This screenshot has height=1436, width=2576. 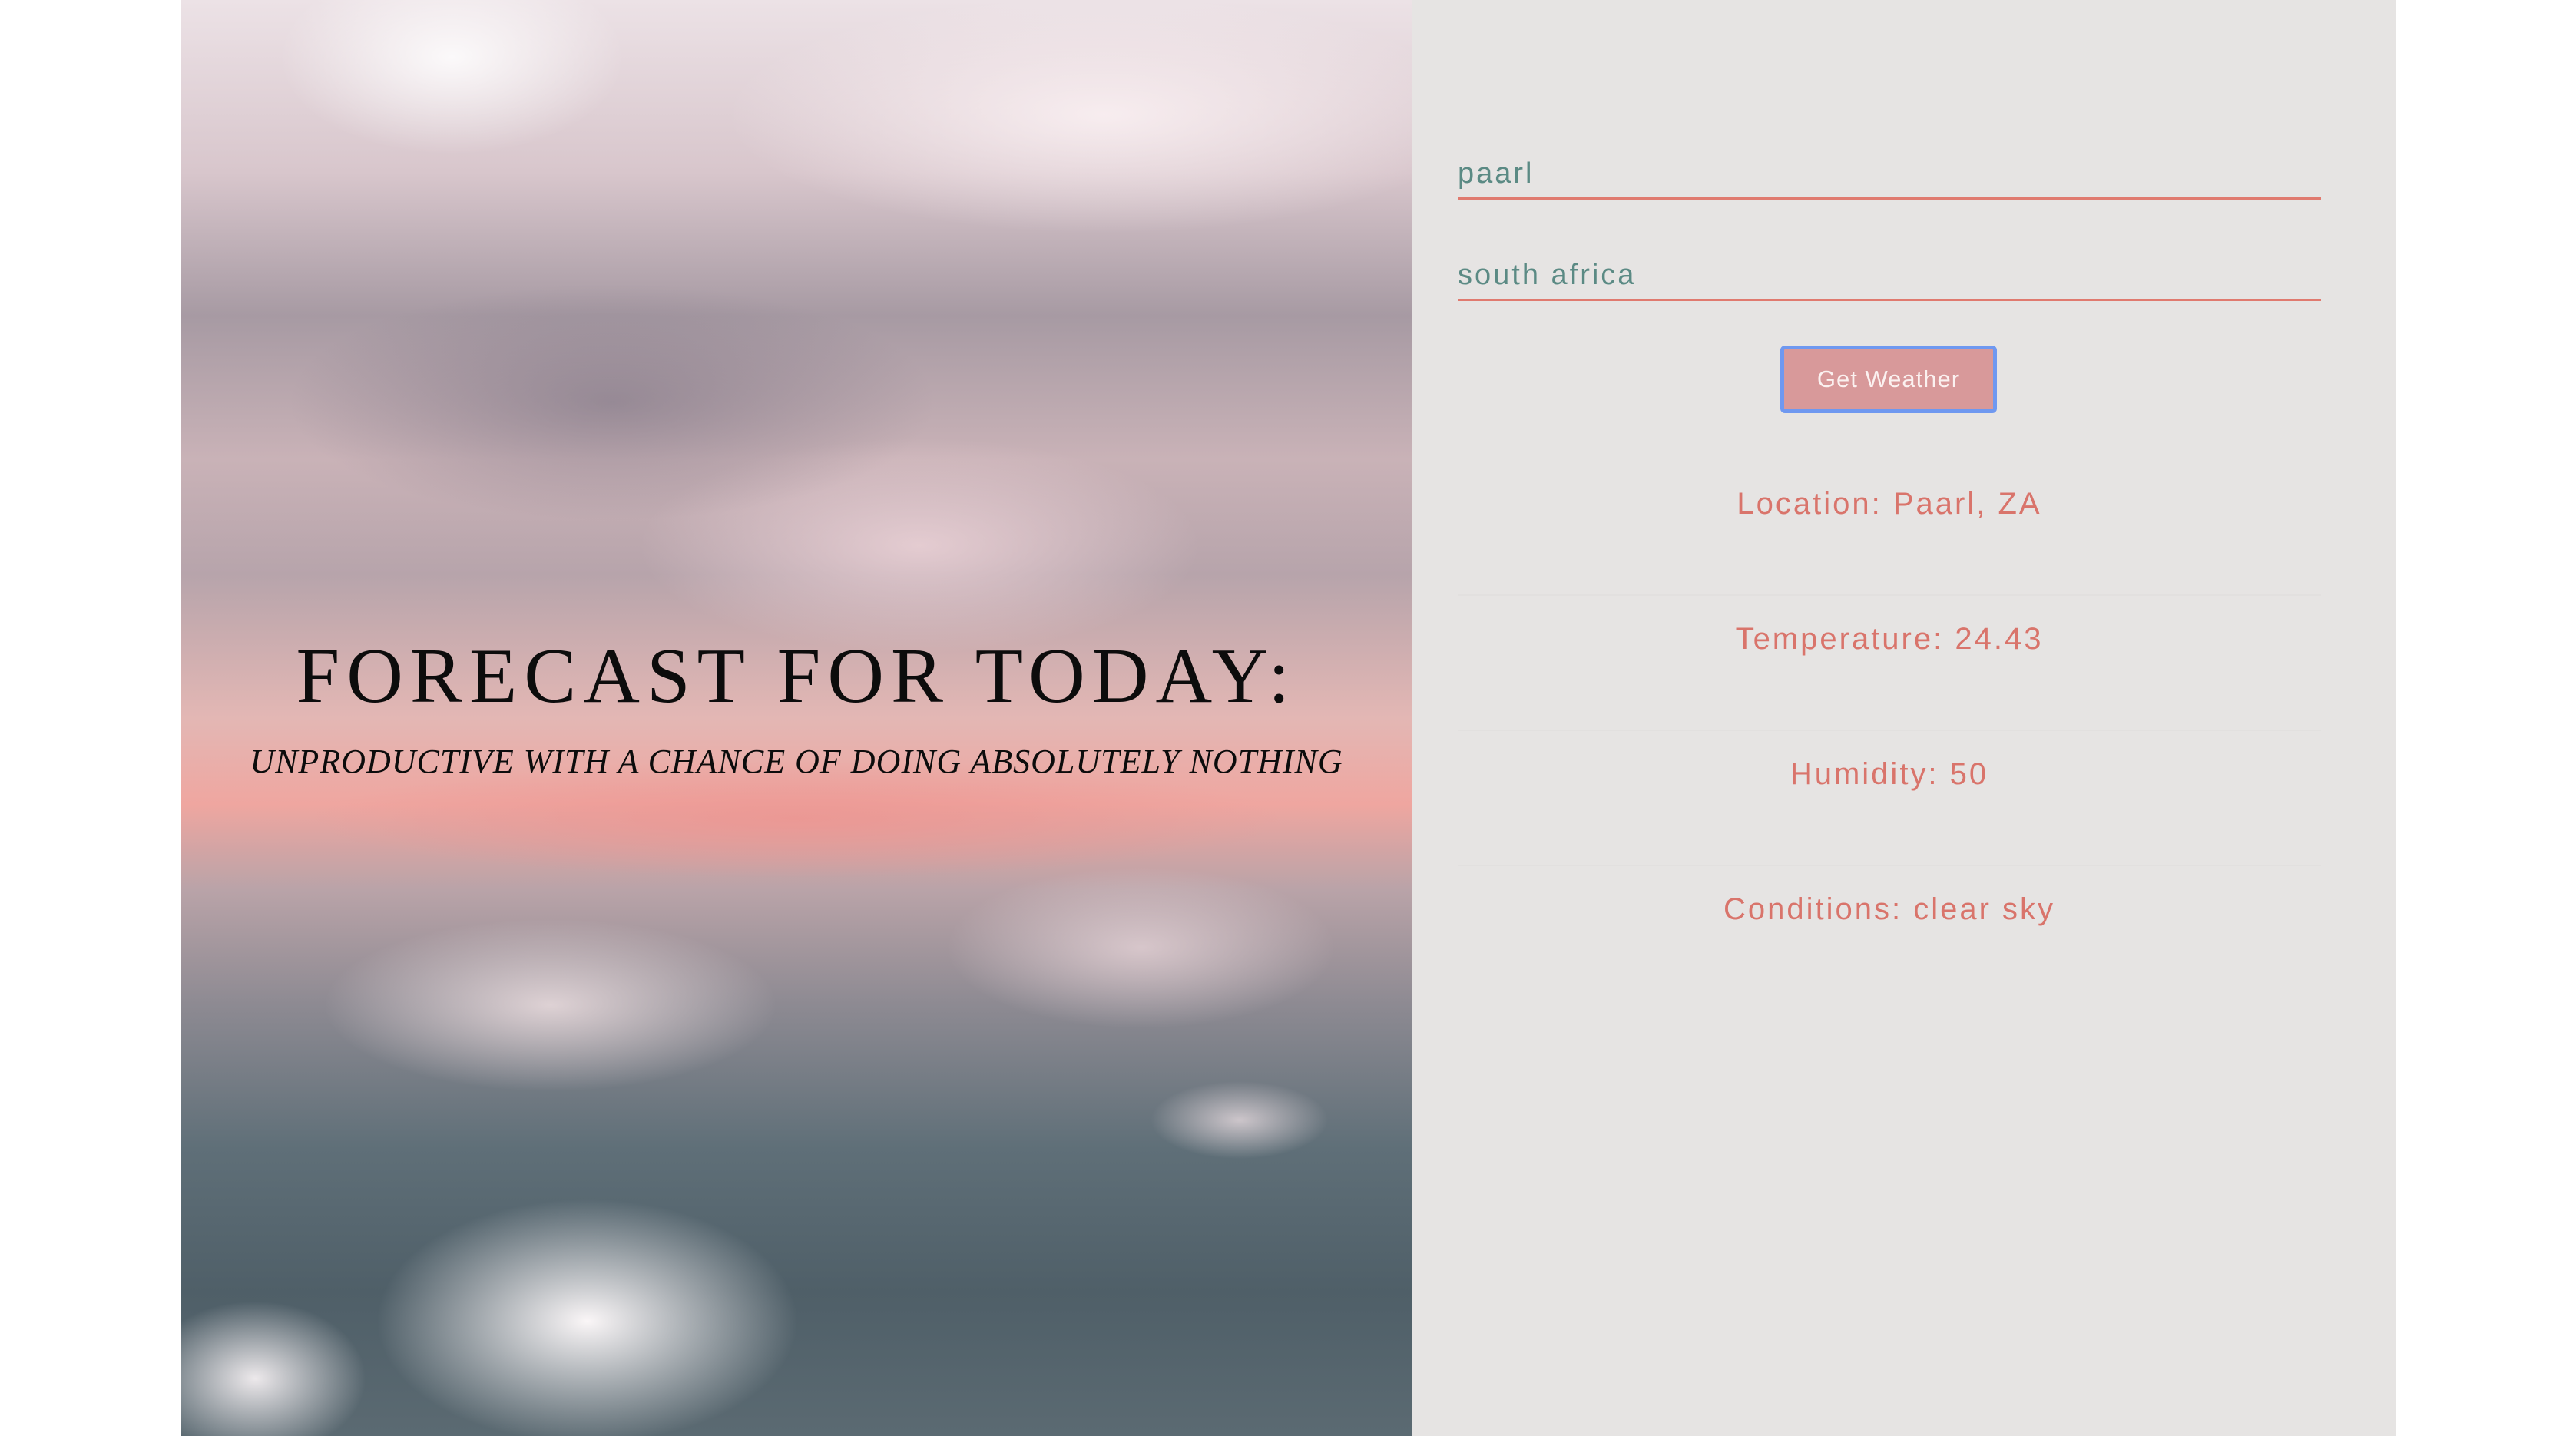 I want to click on country-input, so click(x=1889, y=276).